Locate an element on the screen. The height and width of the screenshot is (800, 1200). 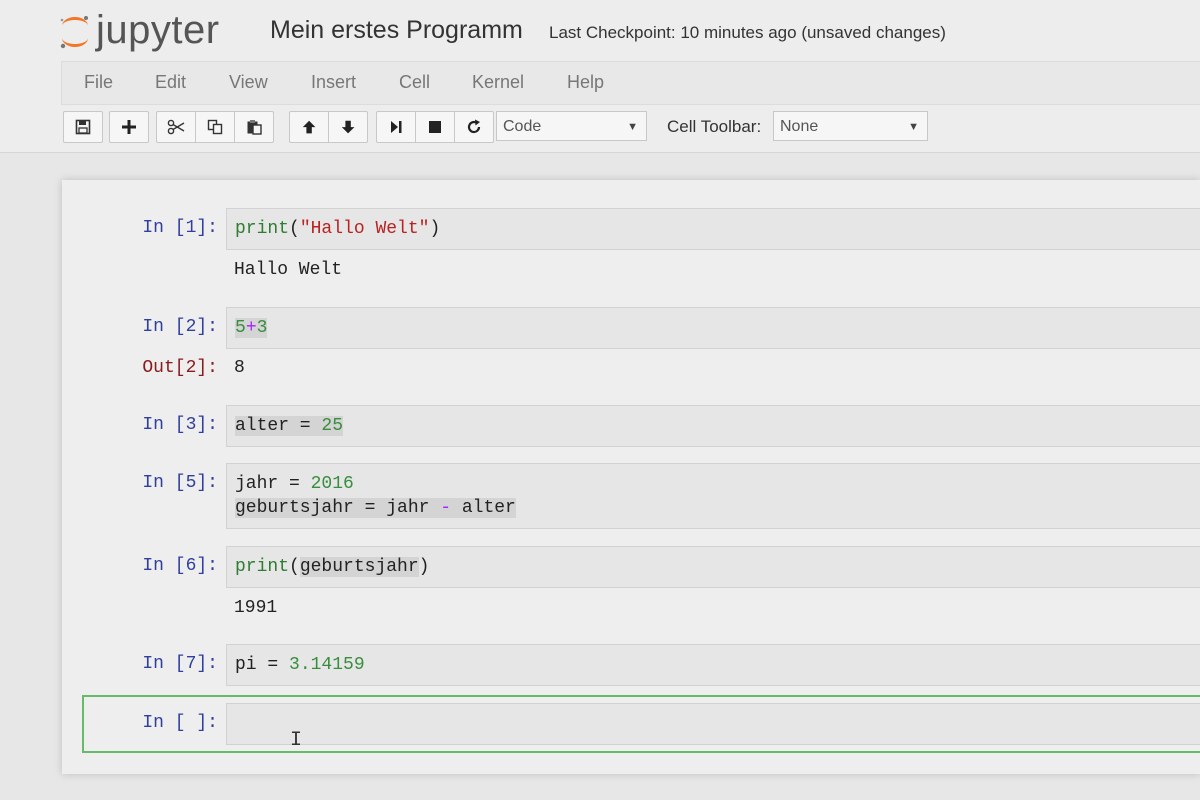
code-input: pi = 3.14159 is located at coordinates (713, 665).